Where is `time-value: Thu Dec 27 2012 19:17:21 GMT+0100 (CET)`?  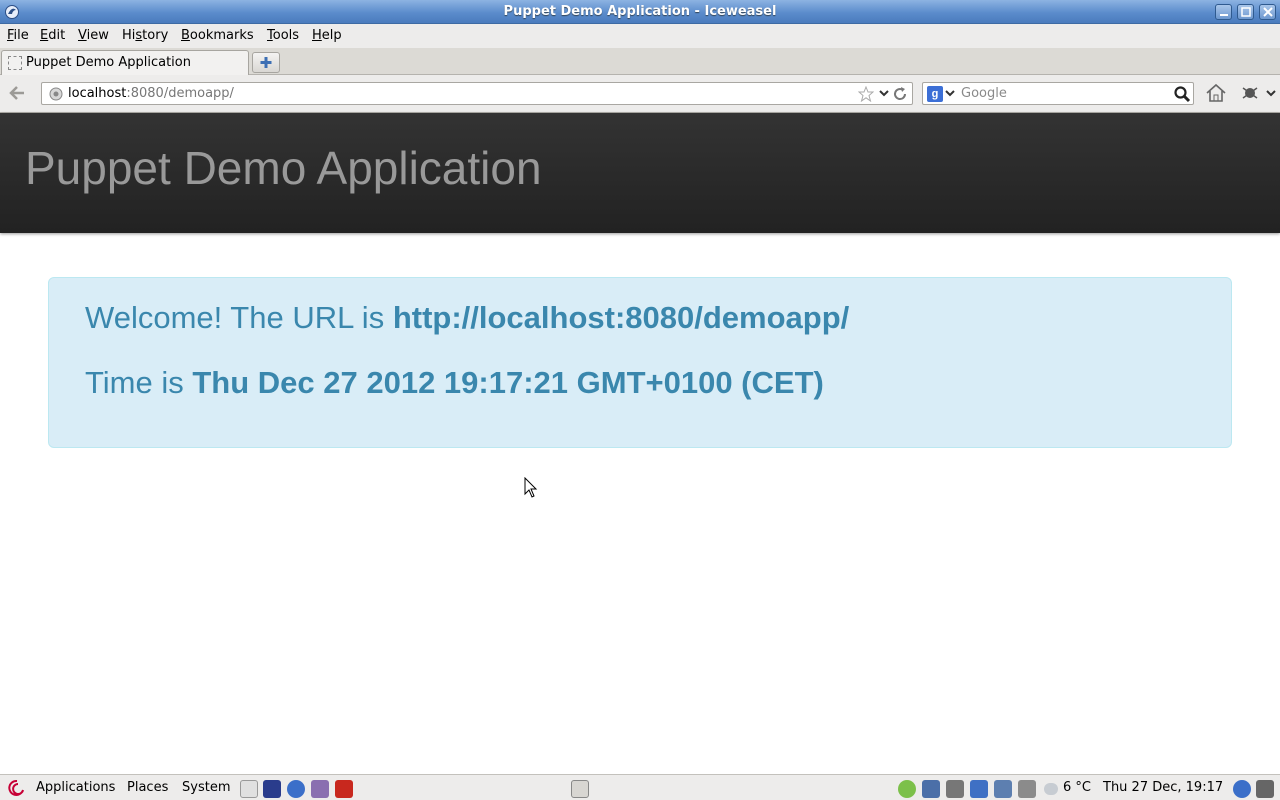 time-value: Thu Dec 27 2012 19:17:21 GMT+0100 (CET) is located at coordinates (508, 382).